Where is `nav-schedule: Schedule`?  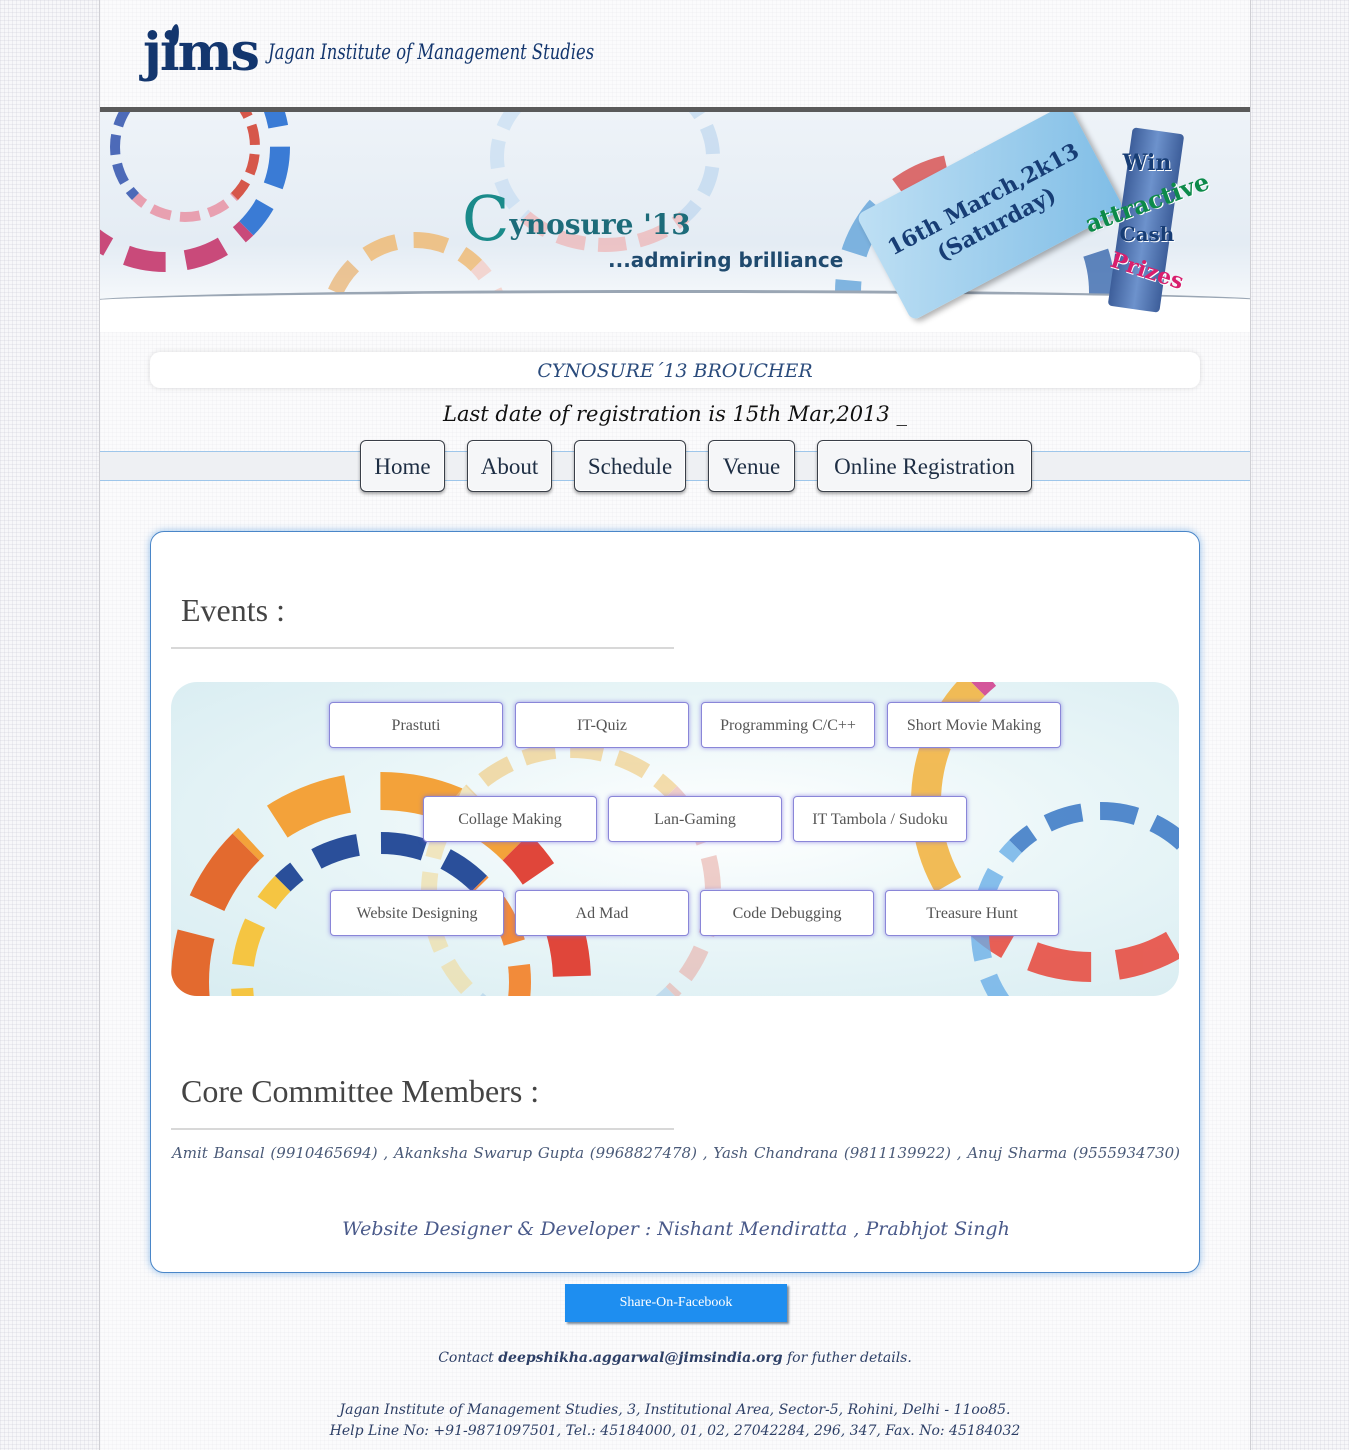
nav-schedule: Schedule is located at coordinates (630, 466).